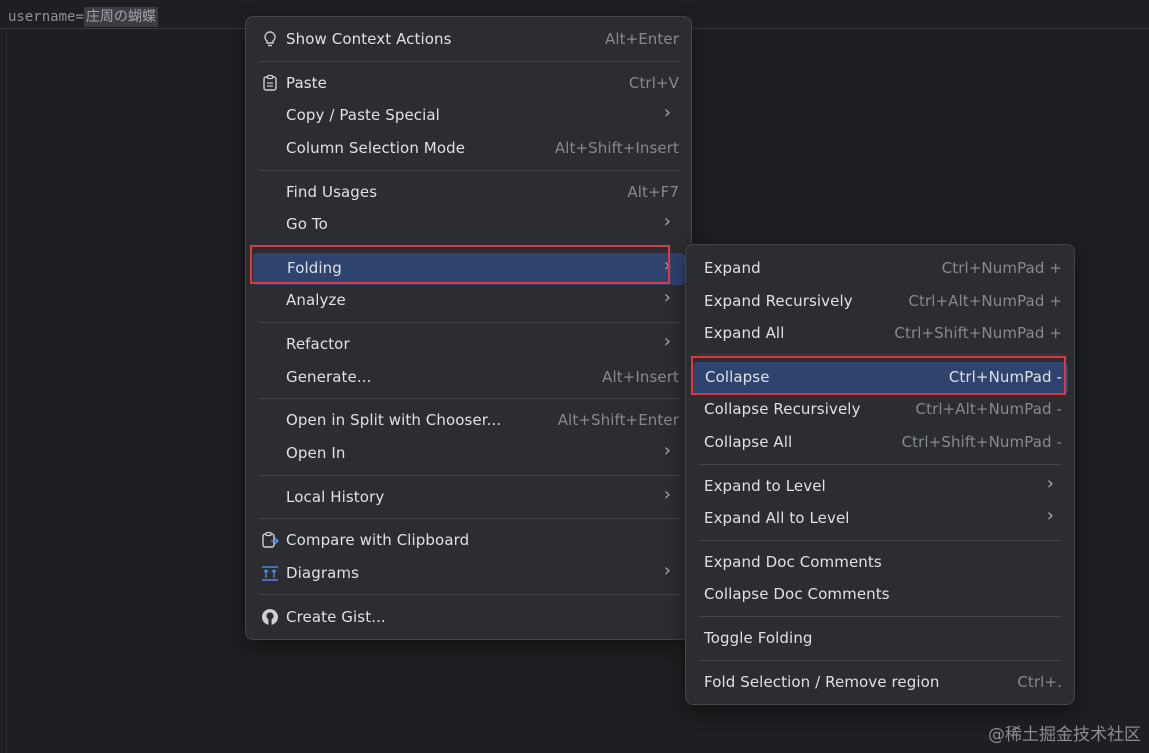 This screenshot has height=753, width=1149. What do you see at coordinates (468, 454) in the screenshot?
I see `menu-item-open-in: Open In ›` at bounding box center [468, 454].